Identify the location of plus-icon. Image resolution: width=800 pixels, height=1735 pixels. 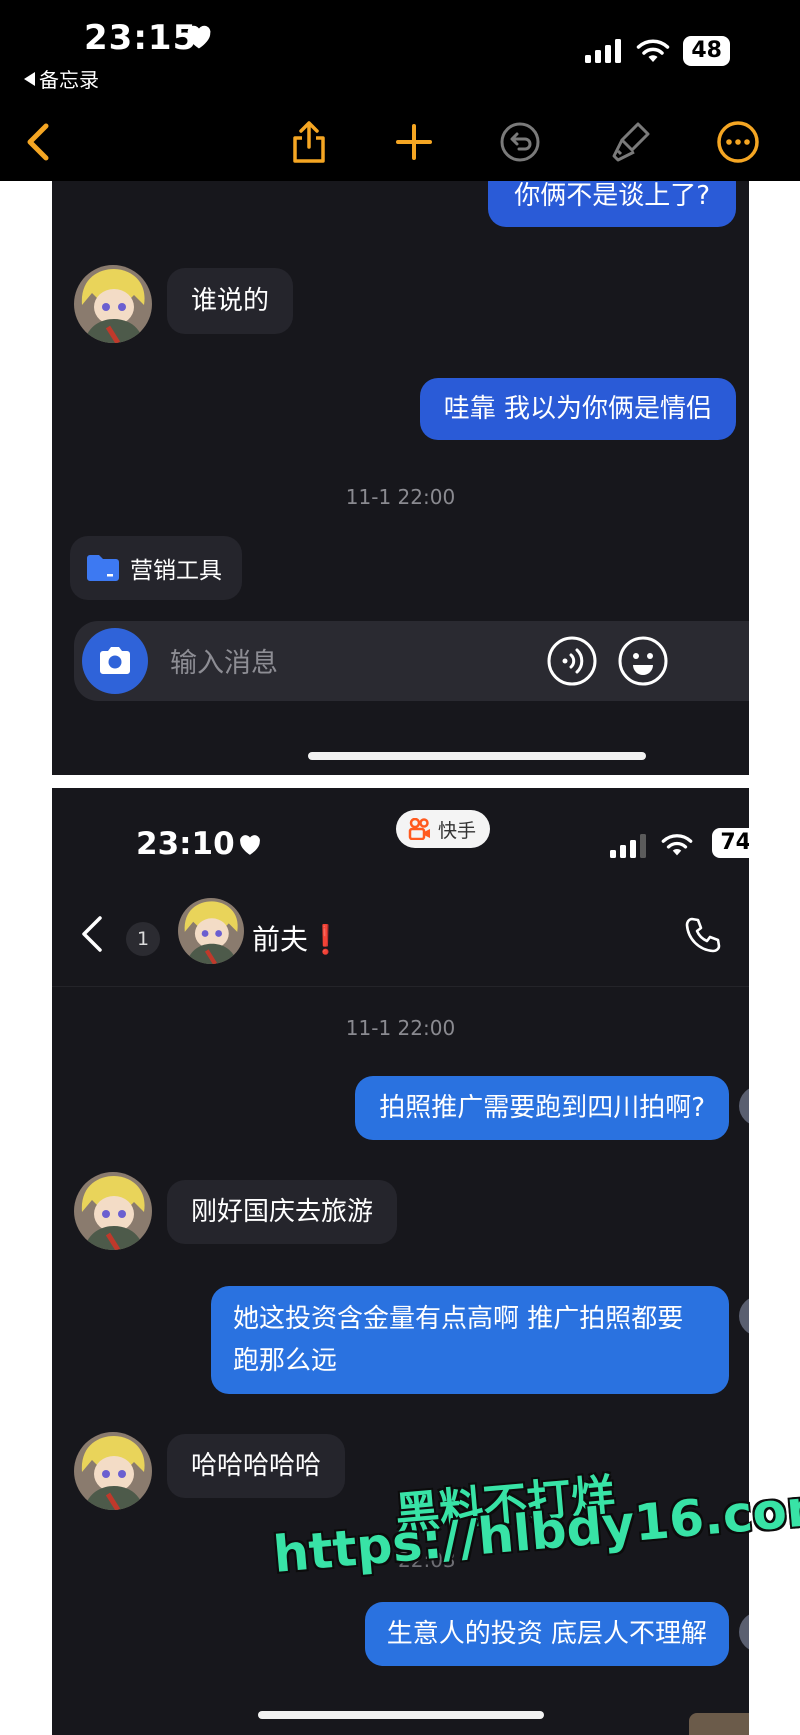
(414, 142).